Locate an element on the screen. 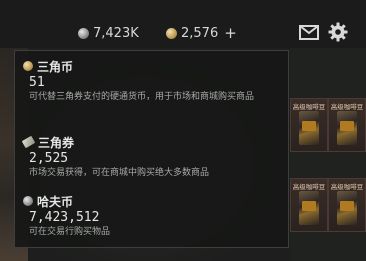  entry-name: 三角币 is located at coordinates (55, 66).